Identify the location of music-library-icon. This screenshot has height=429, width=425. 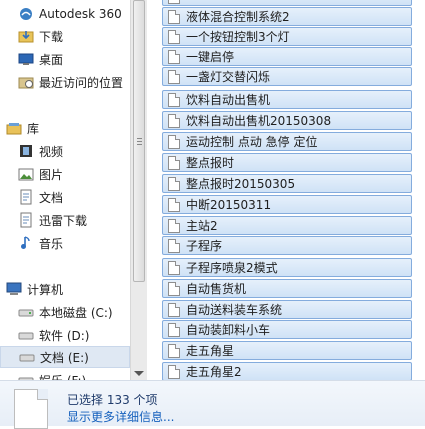
(26, 243).